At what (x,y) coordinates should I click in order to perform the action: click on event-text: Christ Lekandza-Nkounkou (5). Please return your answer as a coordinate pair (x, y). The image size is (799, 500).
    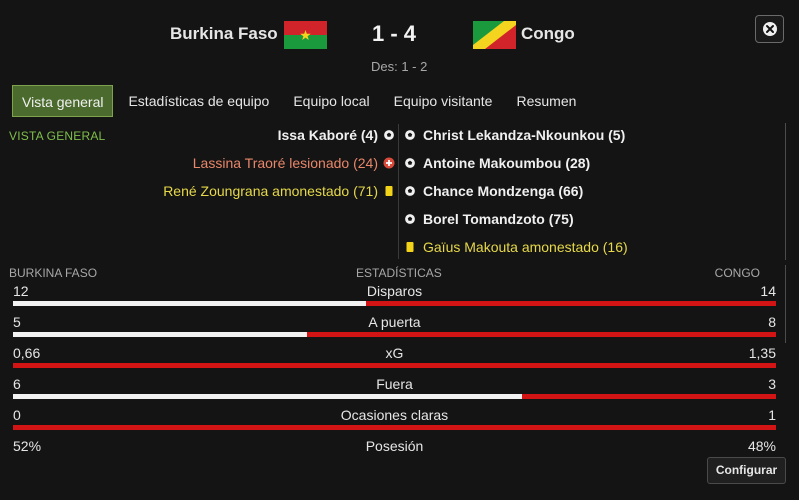
    Looking at the image, I should click on (524, 135).